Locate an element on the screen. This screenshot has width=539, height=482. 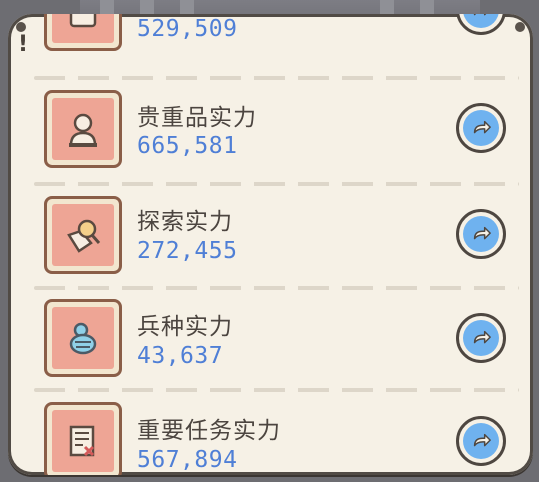
scroll-icon is located at coordinates (83, 21).